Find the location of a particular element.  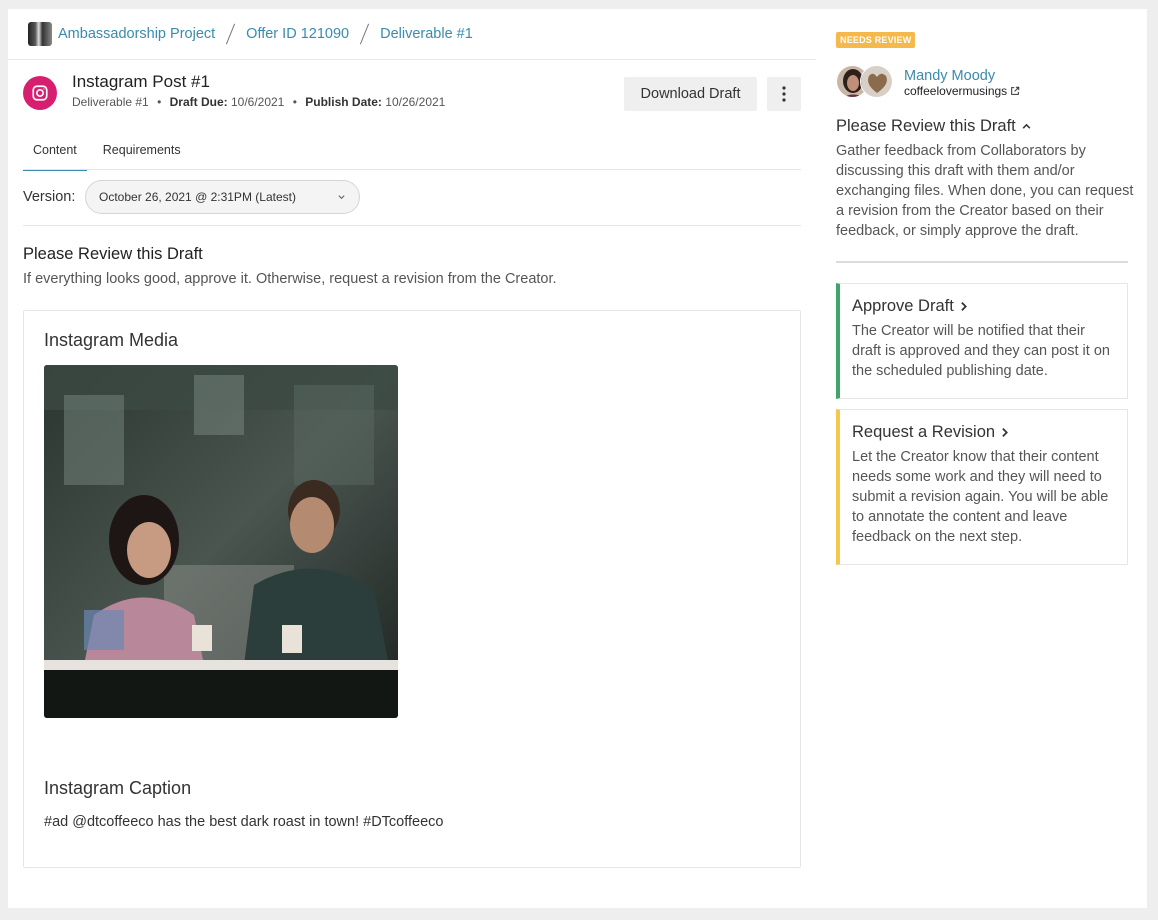

panel-divider is located at coordinates (982, 262).